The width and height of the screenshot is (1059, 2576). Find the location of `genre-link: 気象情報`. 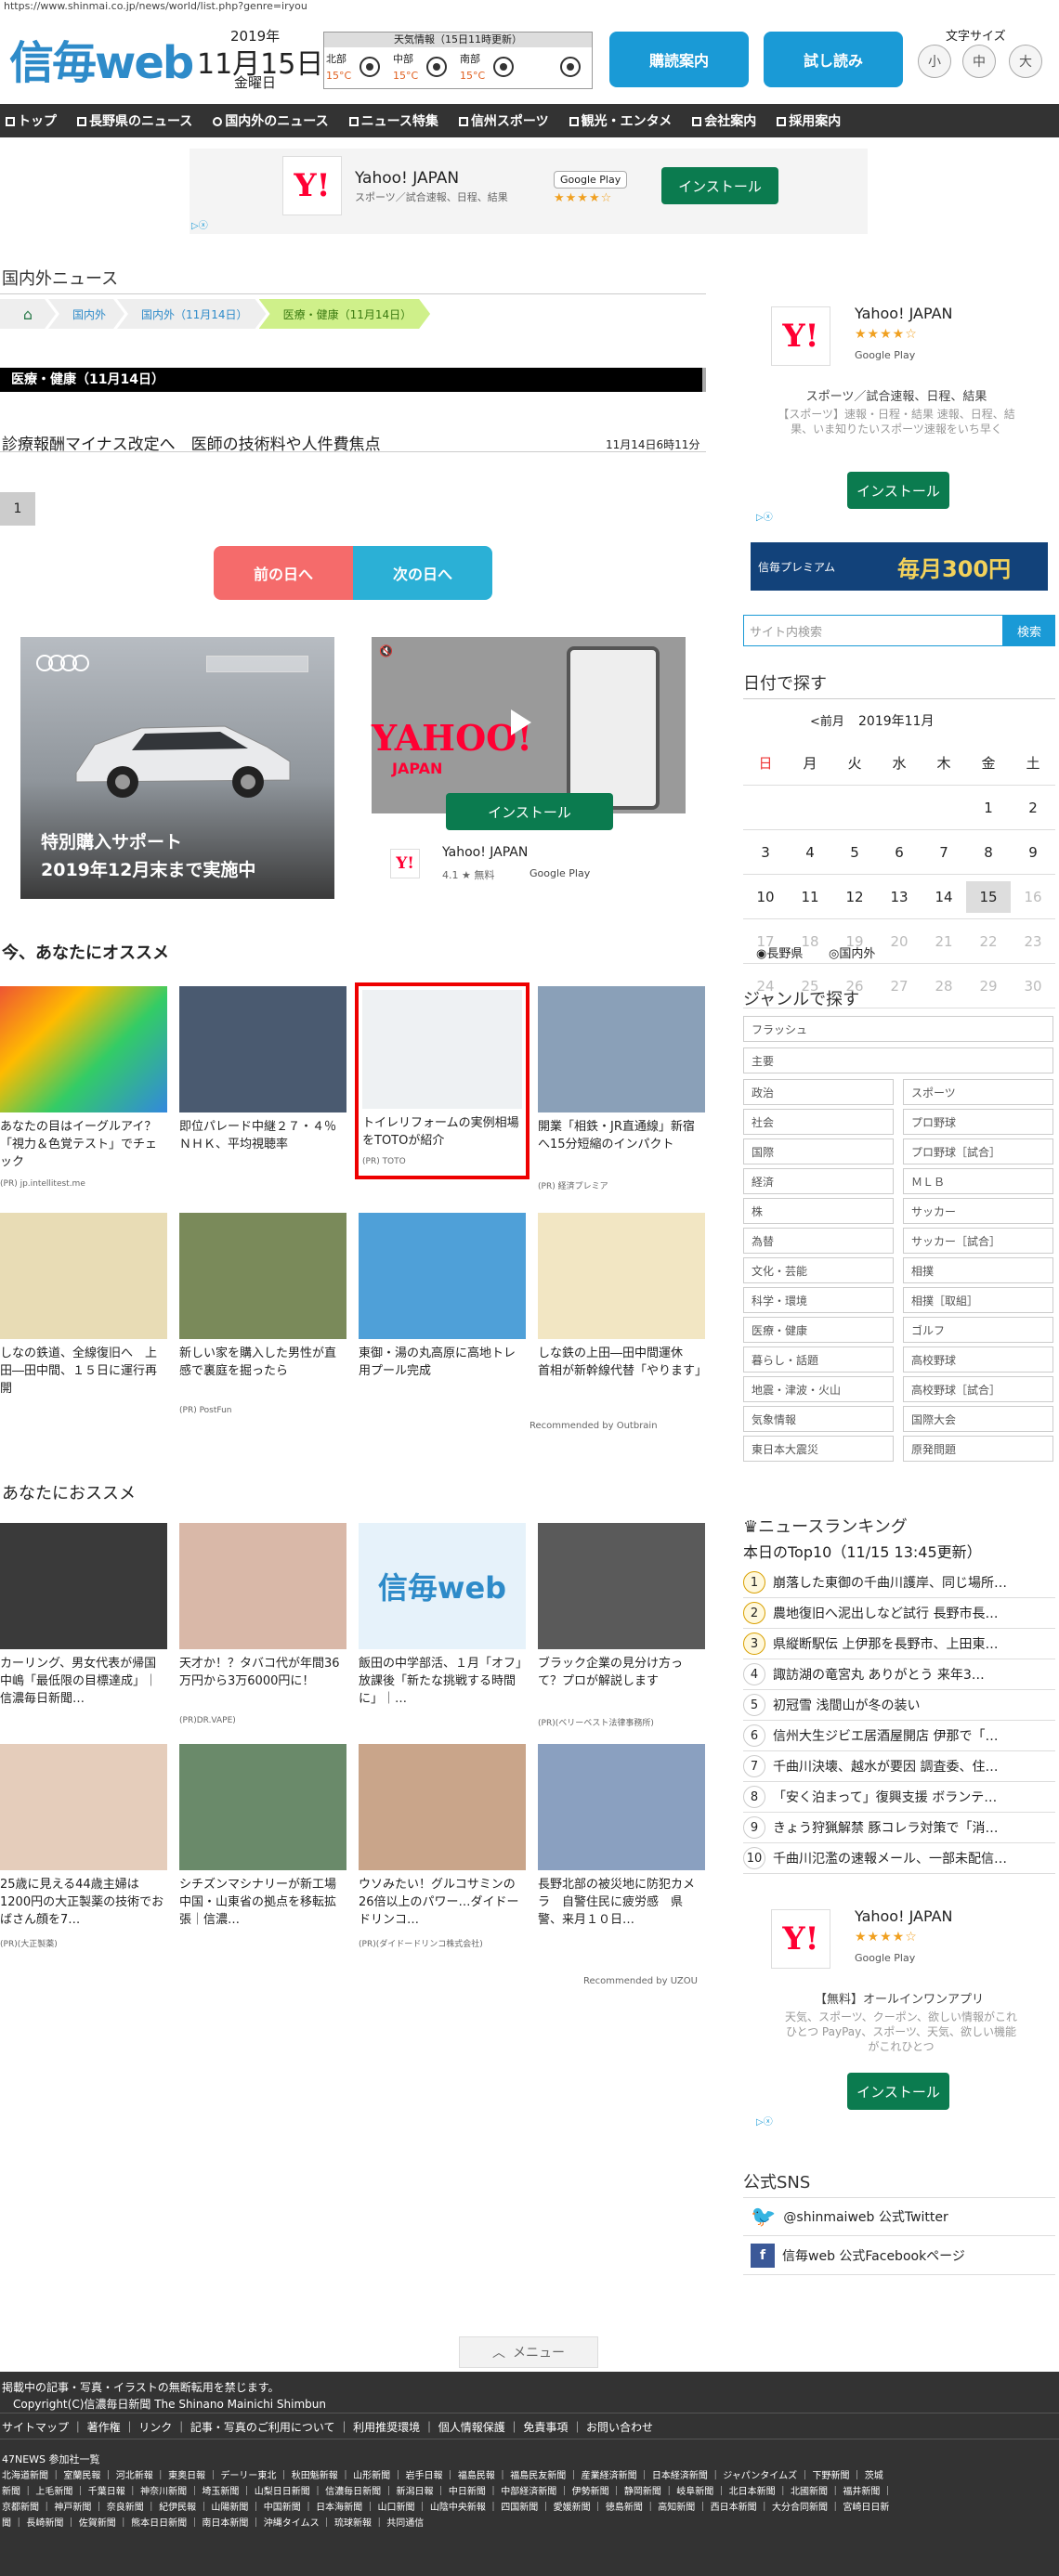

genre-link: 気象情報 is located at coordinates (818, 1419).